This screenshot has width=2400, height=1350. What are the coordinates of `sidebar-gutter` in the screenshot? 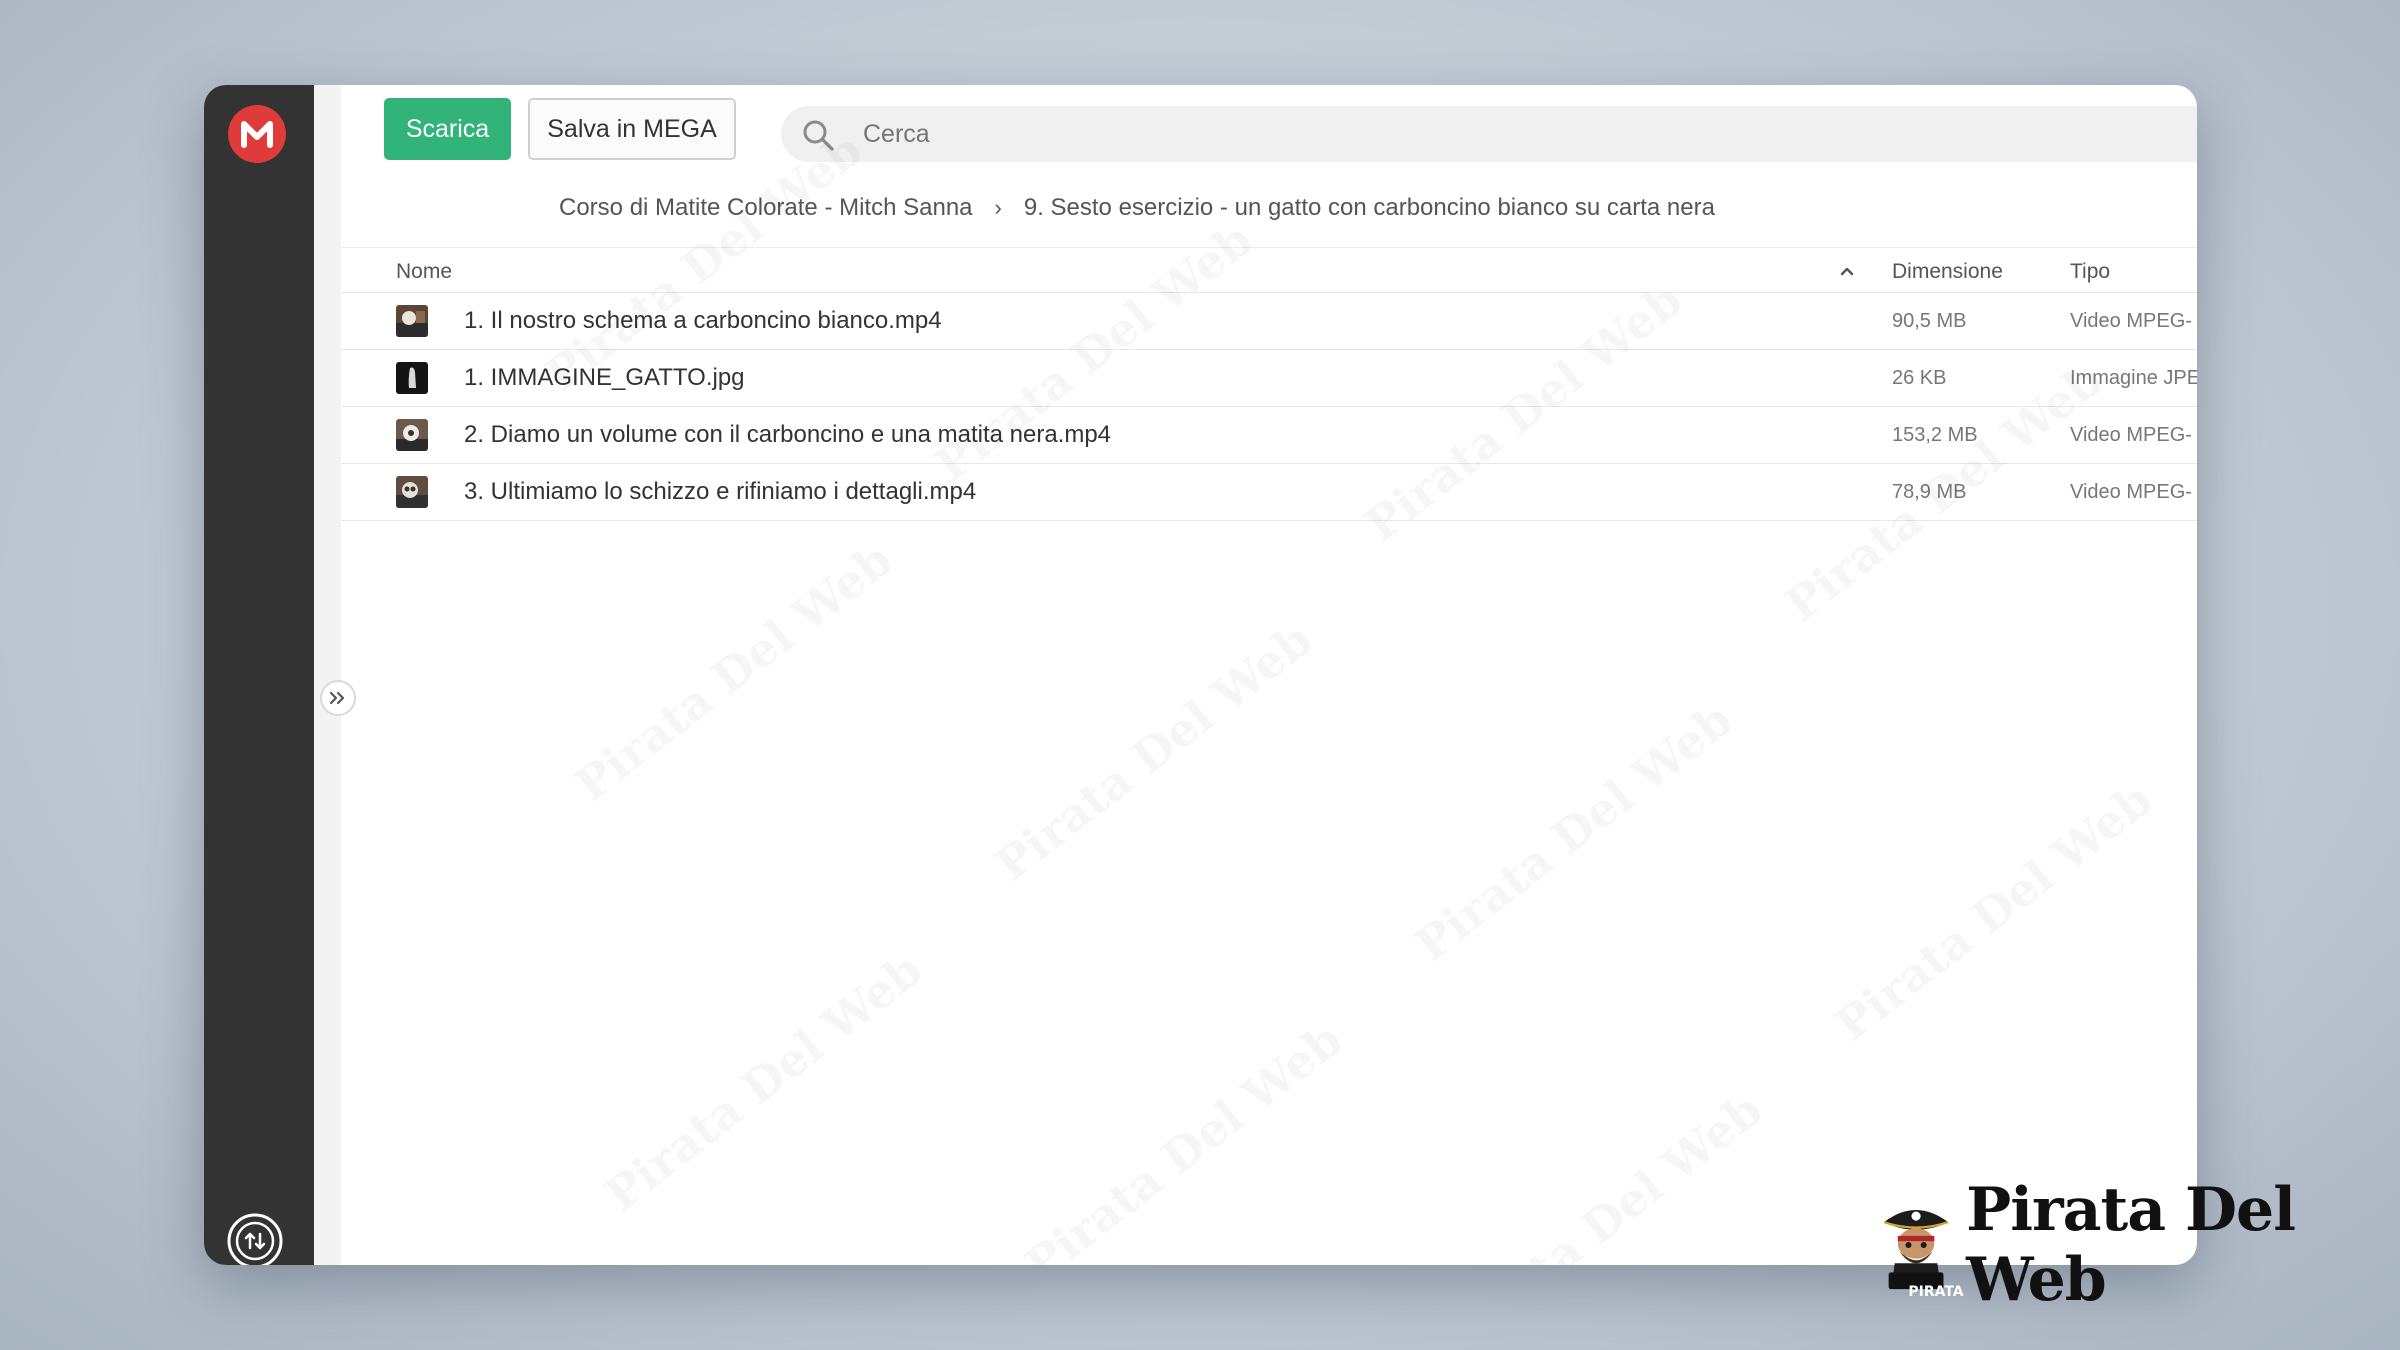 It's located at (327, 675).